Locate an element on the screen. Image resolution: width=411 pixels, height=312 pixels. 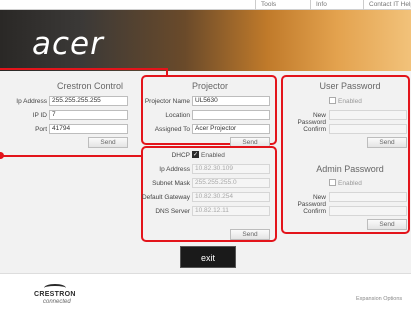
network-ip-input: 10.82.30.109 is located at coordinates (231, 169).